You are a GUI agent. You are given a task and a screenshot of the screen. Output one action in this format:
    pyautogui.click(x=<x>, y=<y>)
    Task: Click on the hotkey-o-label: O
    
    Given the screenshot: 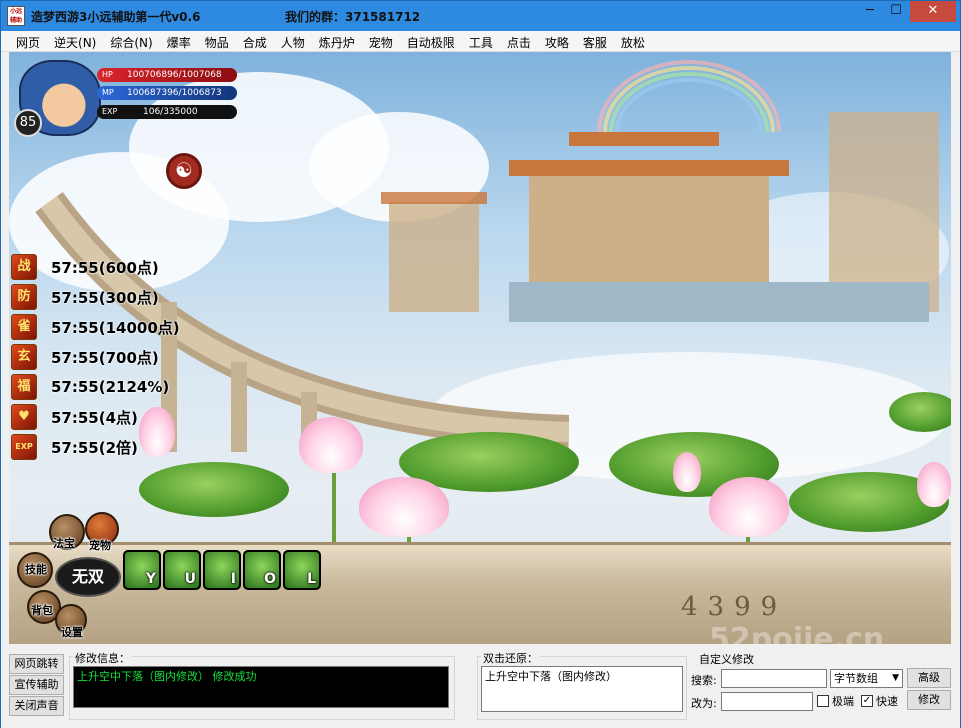 What is the action you would take?
    pyautogui.click(x=270, y=579)
    